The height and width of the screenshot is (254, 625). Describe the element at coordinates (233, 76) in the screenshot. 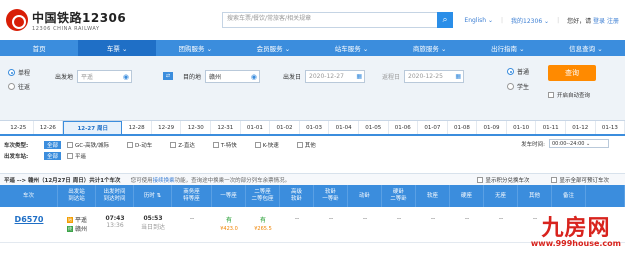

I see `to-input: 赣州 ◉` at that location.